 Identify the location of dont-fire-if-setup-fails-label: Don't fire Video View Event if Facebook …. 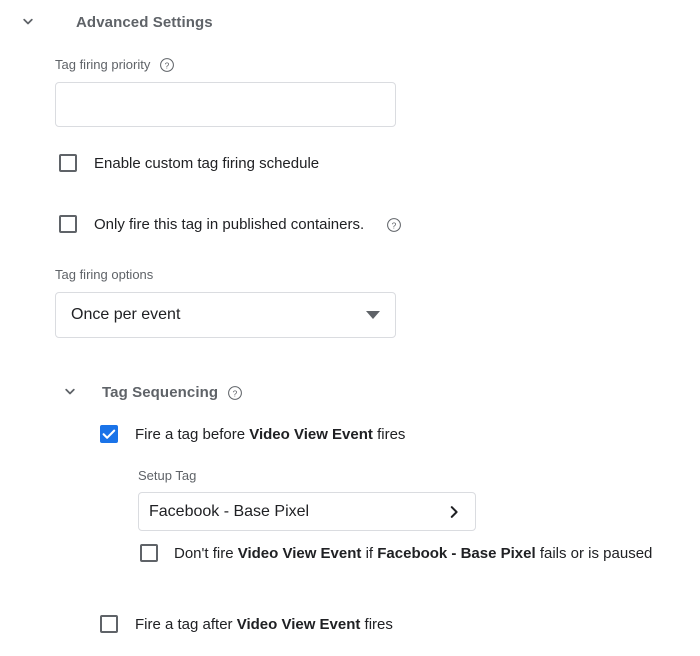
(413, 553).